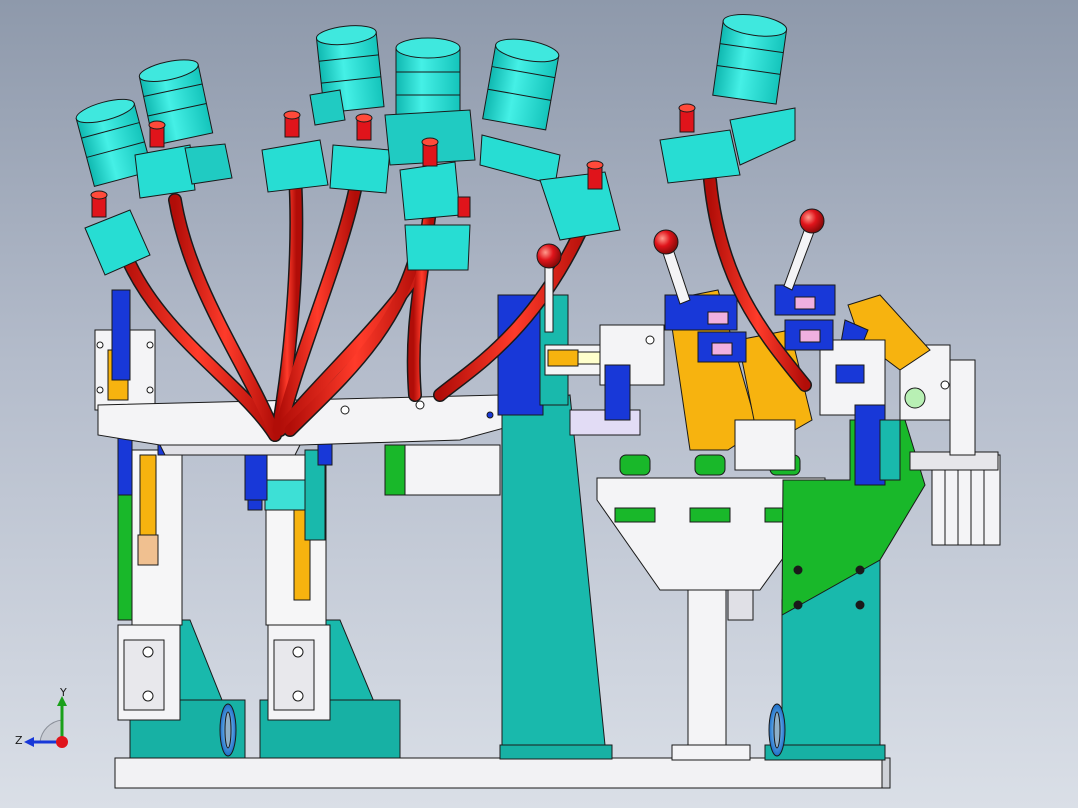 The image size is (1078, 808). What do you see at coordinates (45, 717) in the screenshot?
I see `orientation-triad: Y Z` at bounding box center [45, 717].